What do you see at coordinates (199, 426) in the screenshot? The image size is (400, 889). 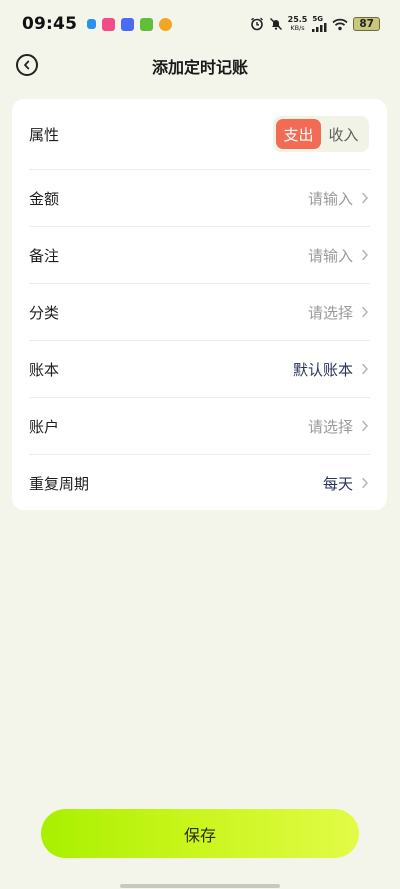 I see `form-row-account: 账户 请选择` at bounding box center [199, 426].